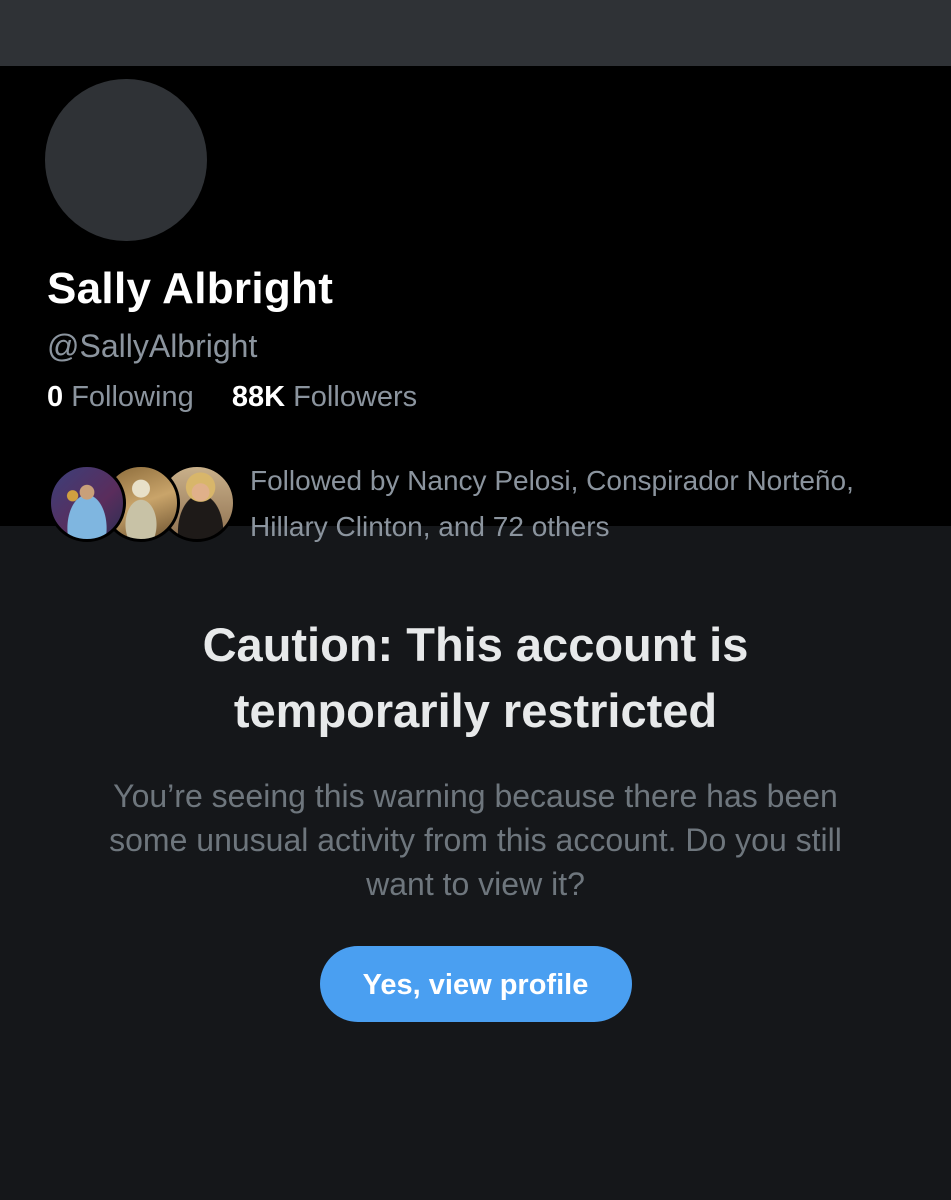 The height and width of the screenshot is (1200, 951). I want to click on following-link: 0 Following, so click(124, 397).